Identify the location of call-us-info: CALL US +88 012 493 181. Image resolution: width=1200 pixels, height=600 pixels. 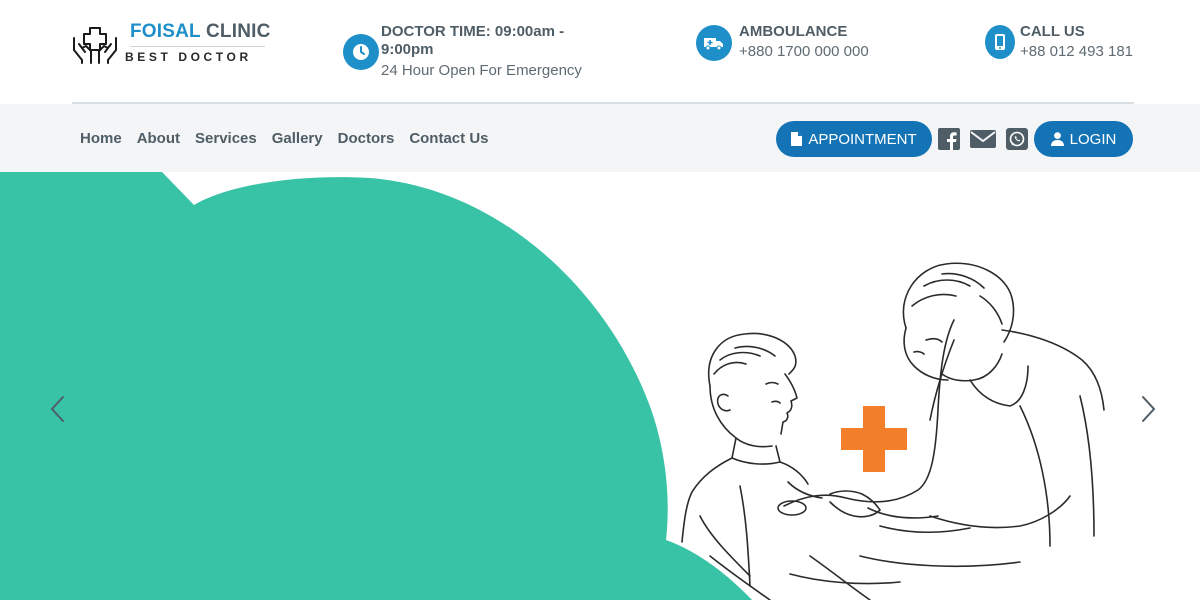
(1070, 52).